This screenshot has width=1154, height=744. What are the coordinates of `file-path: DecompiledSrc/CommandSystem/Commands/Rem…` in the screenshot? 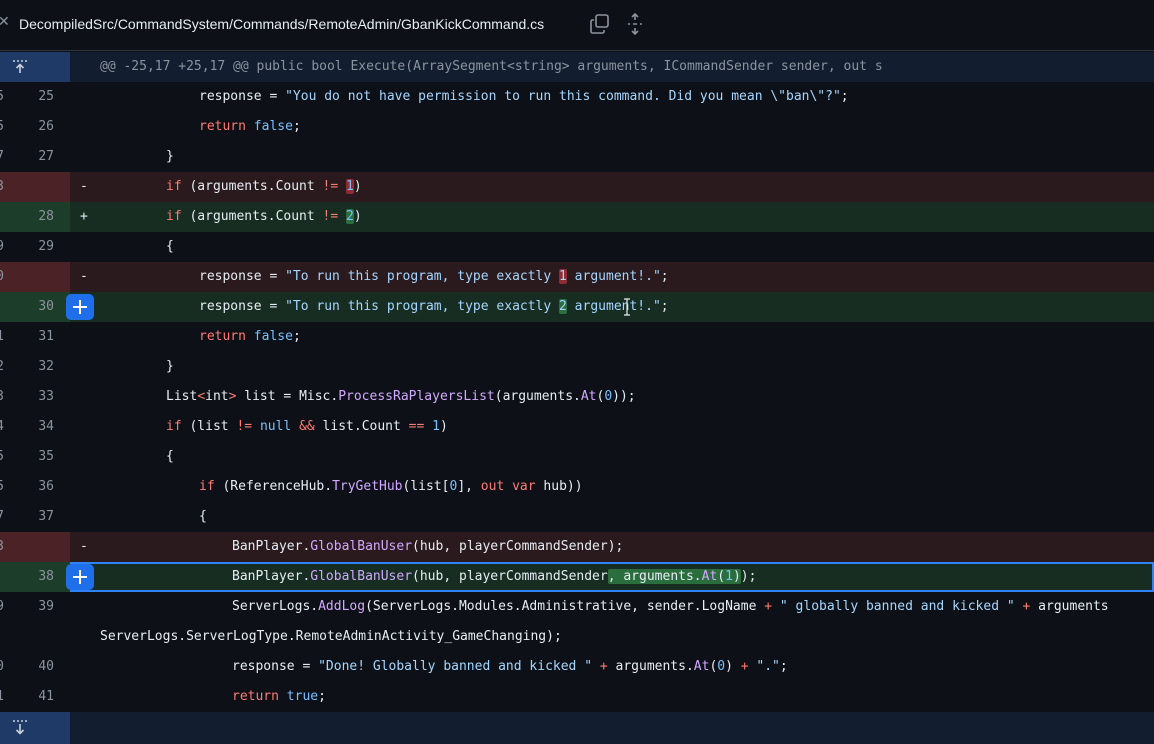 It's located at (281, 24).